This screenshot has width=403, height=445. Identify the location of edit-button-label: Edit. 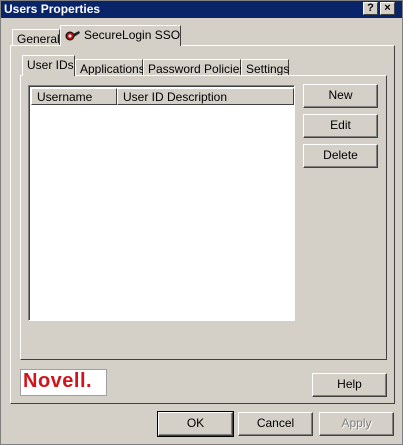
(340, 125).